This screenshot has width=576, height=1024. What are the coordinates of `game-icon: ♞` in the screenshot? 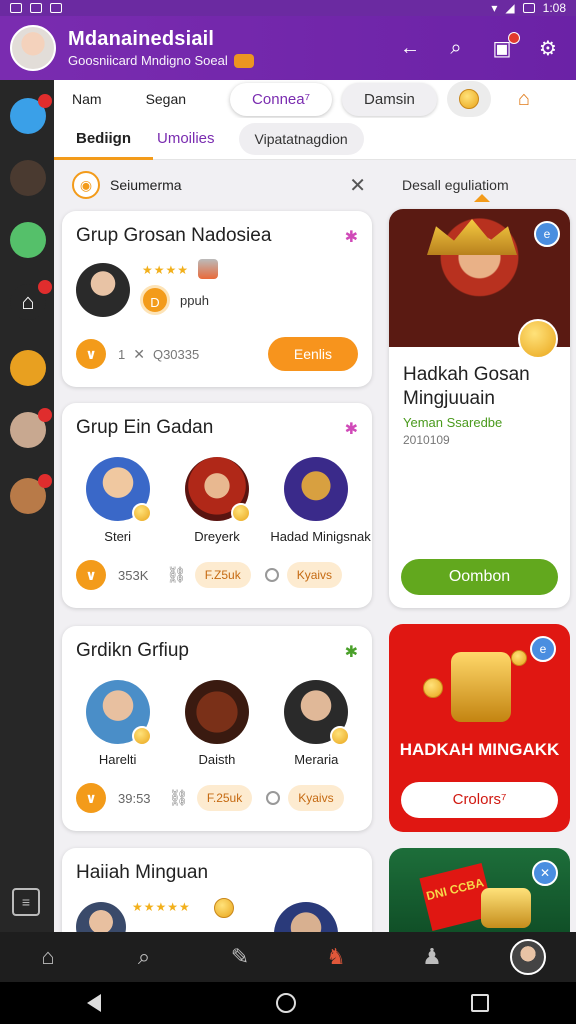 It's located at (336, 957).